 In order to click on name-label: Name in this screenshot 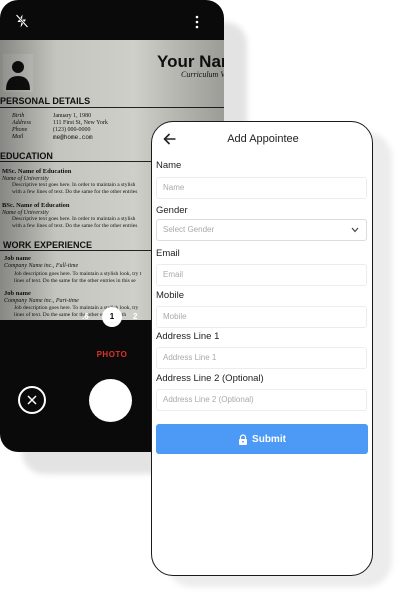, I will do `click(169, 165)`.